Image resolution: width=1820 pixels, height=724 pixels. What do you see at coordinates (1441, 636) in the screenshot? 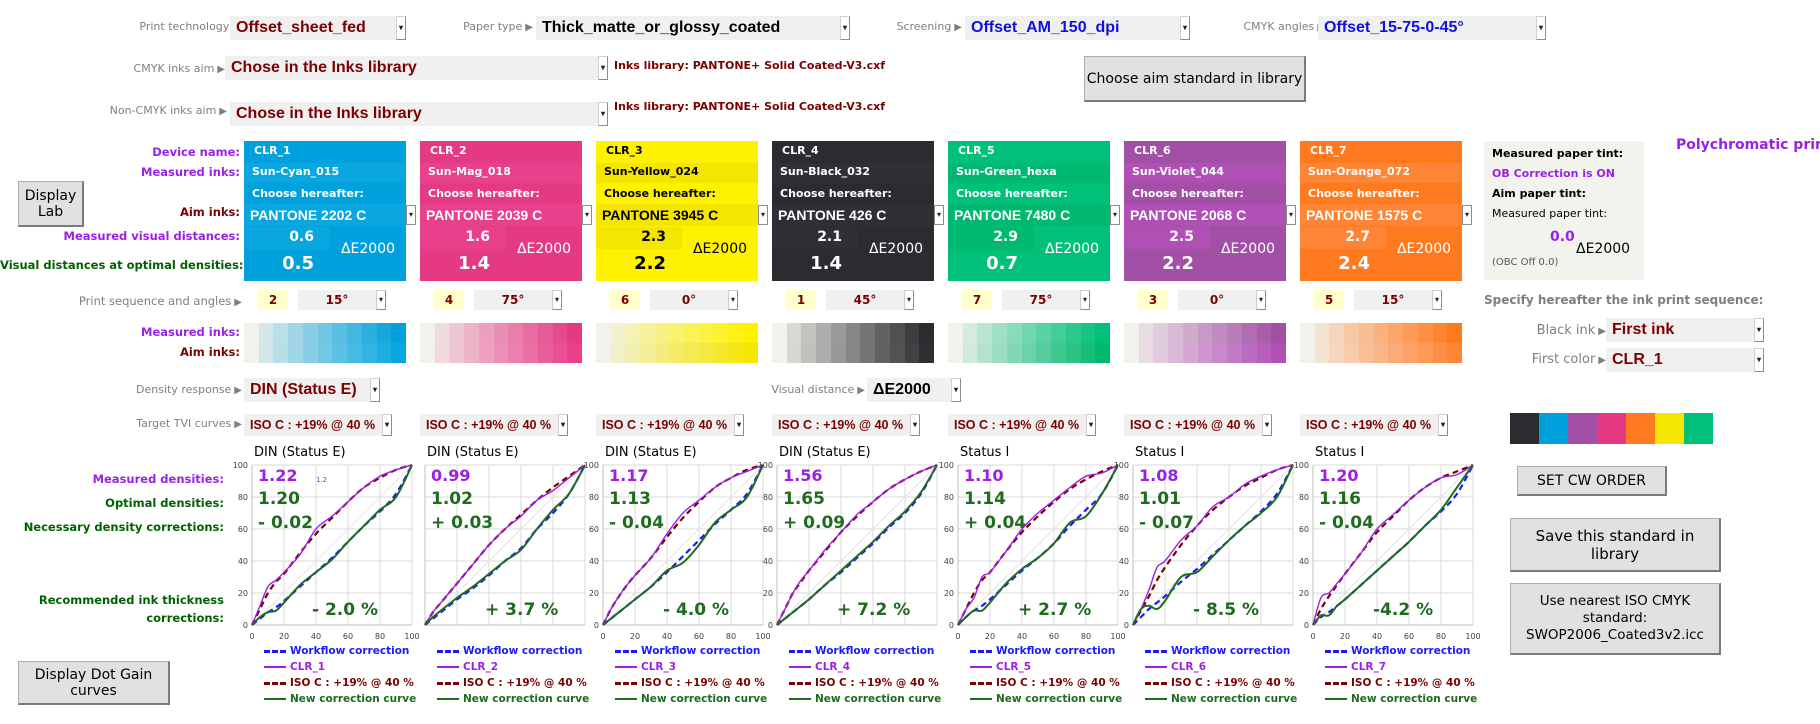
I see `x-tick-label: 80` at bounding box center [1441, 636].